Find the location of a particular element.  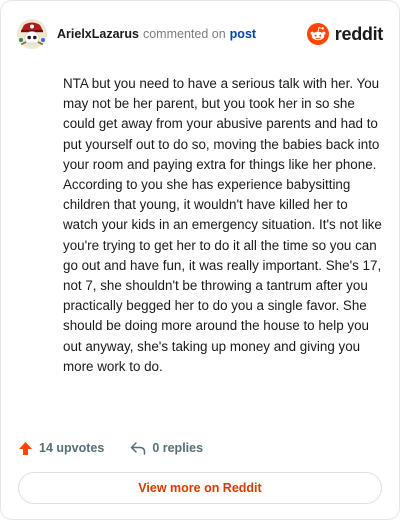

upvote-count: 14 upvotes is located at coordinates (72, 448).